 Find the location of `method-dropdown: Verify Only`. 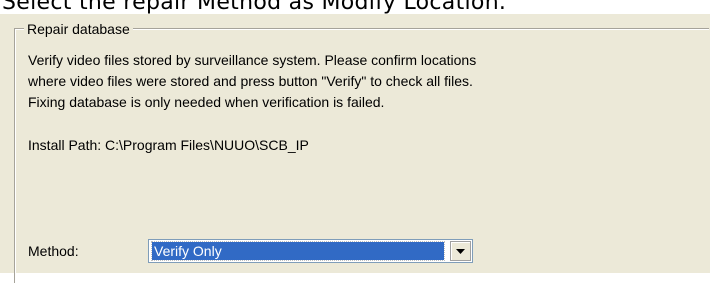

method-dropdown: Verify Only is located at coordinates (310, 251).